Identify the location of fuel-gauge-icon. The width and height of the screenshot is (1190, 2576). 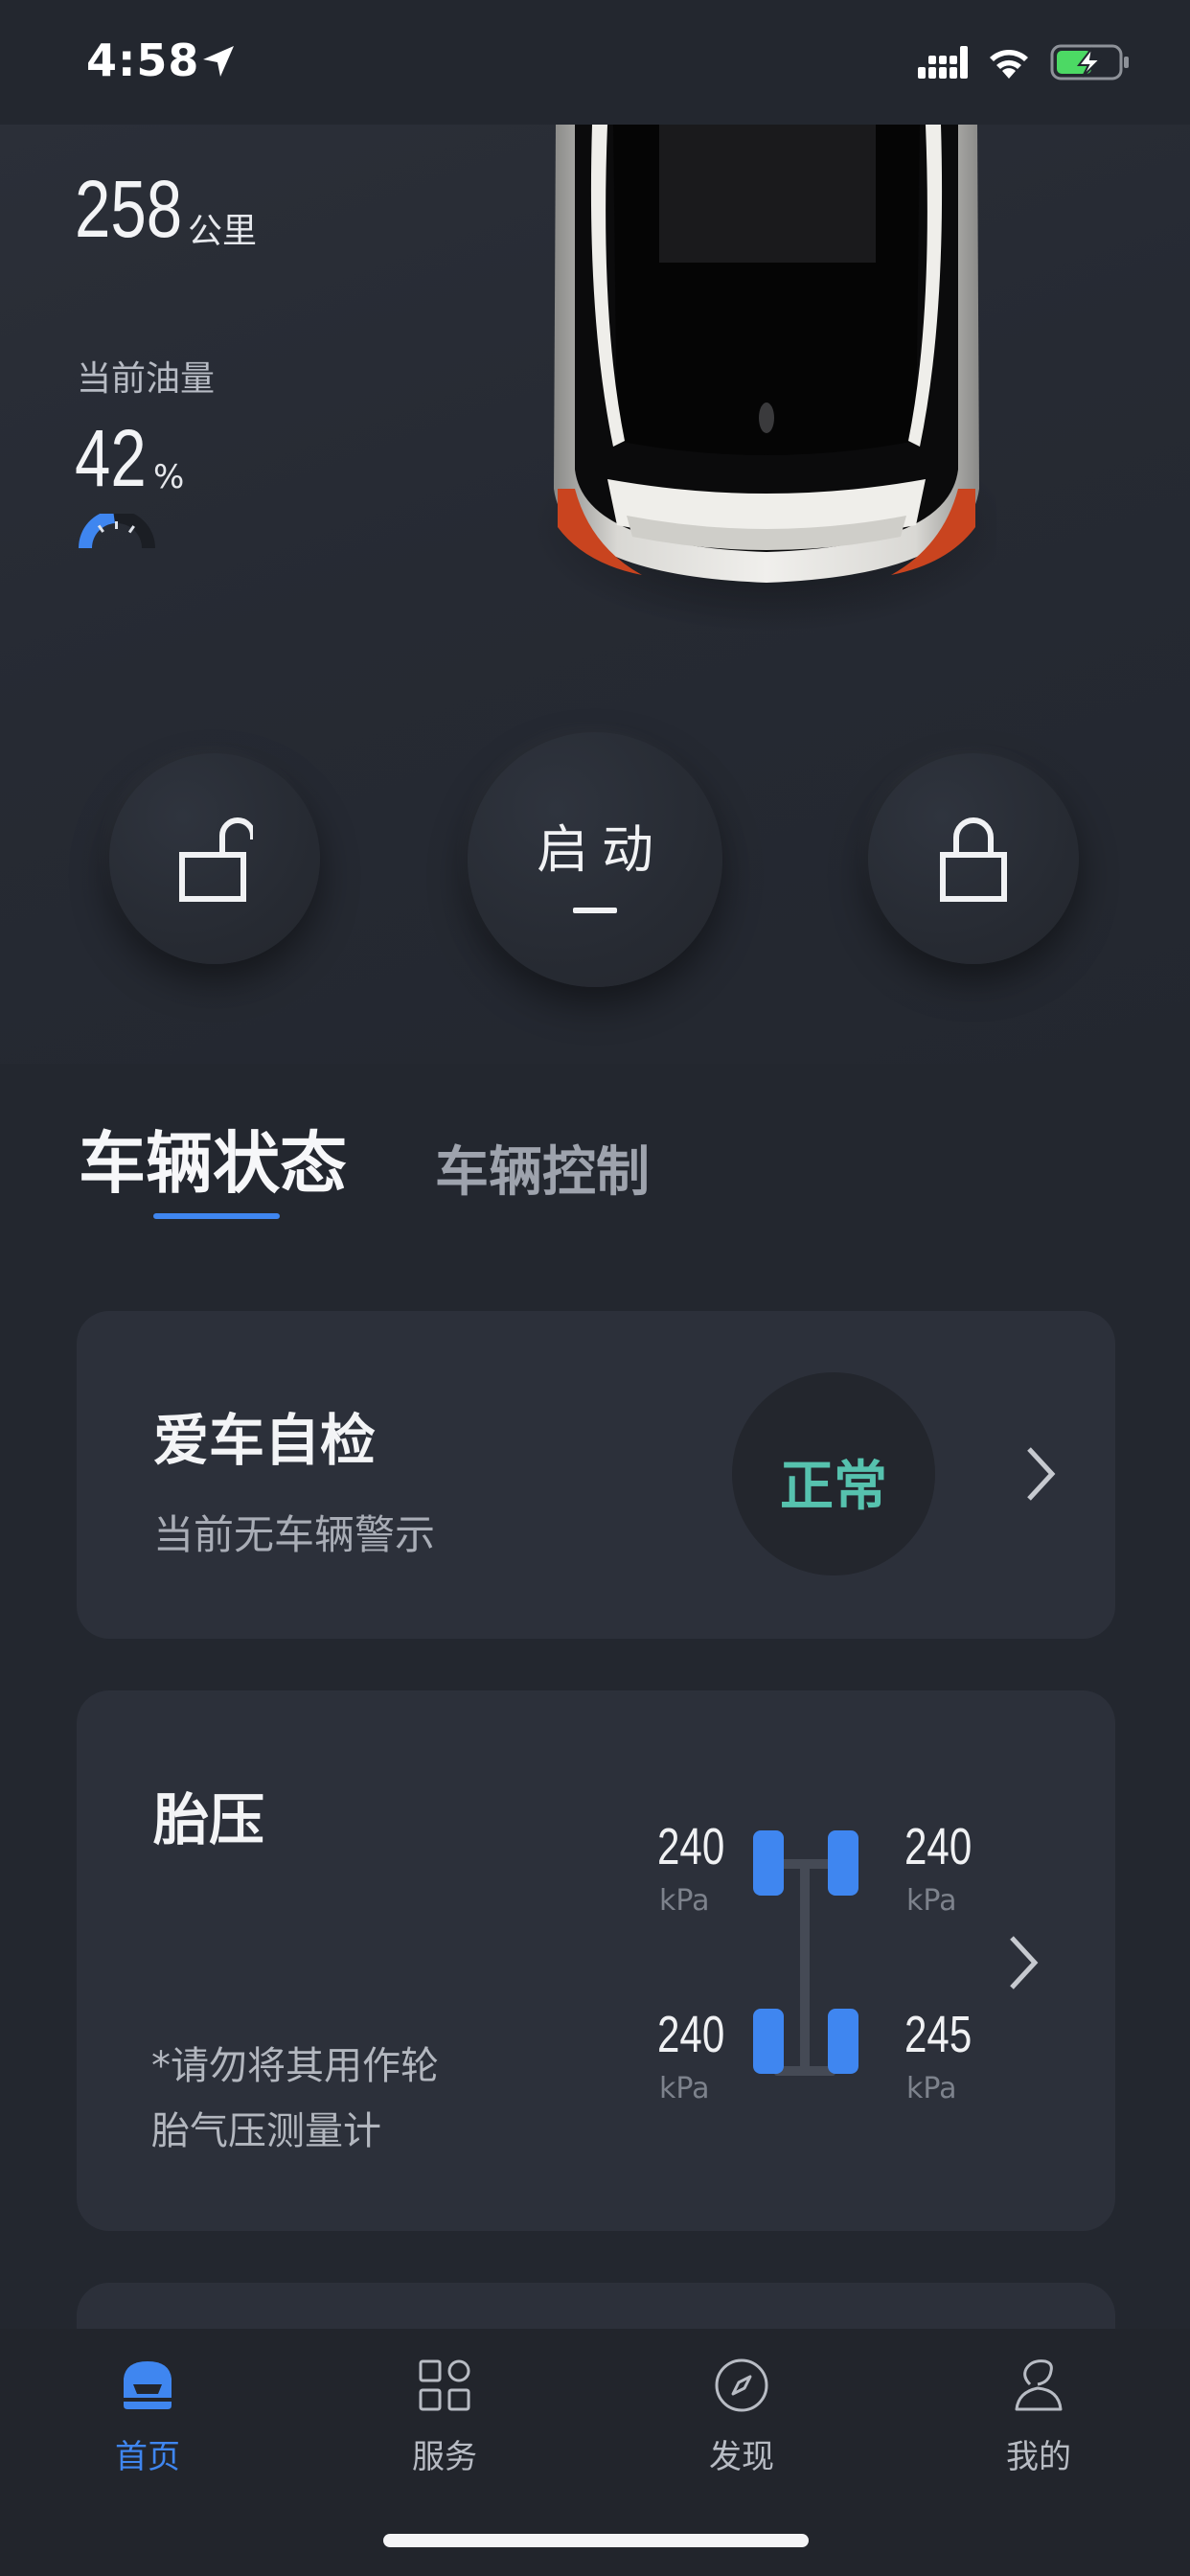
(117, 531).